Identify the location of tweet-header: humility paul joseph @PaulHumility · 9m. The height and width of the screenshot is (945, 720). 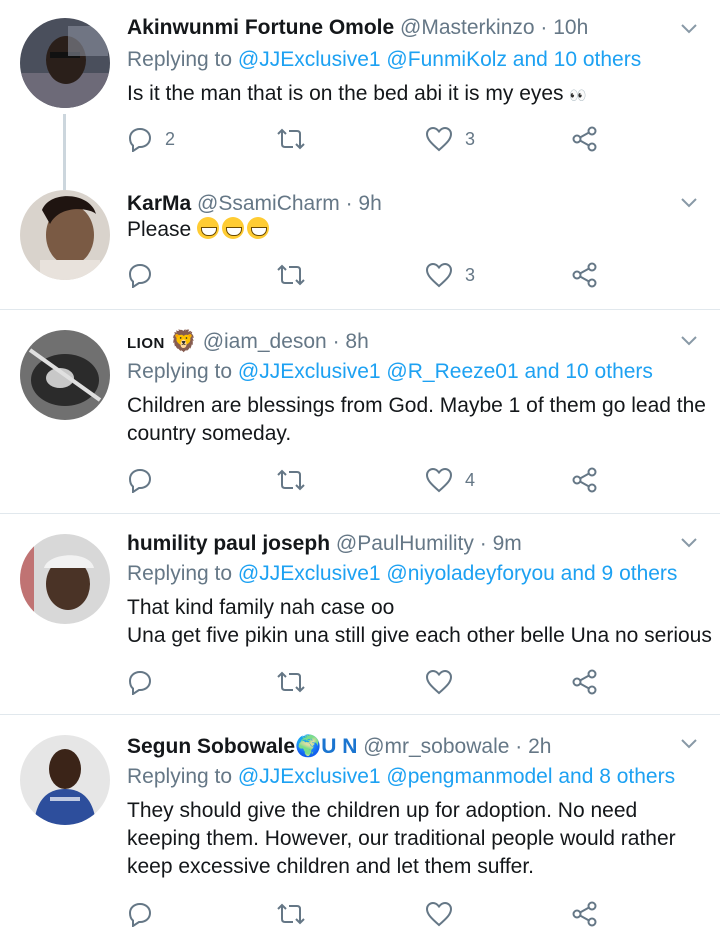
(324, 544).